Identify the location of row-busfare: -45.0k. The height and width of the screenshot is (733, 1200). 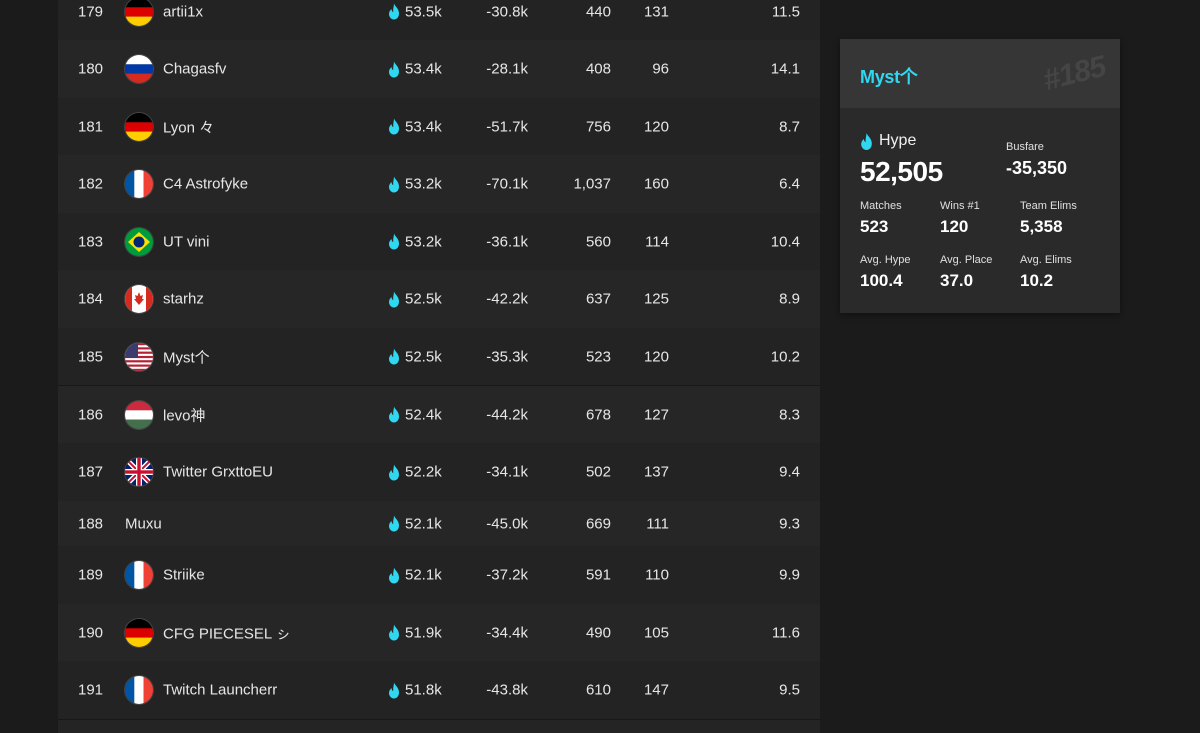
(507, 523).